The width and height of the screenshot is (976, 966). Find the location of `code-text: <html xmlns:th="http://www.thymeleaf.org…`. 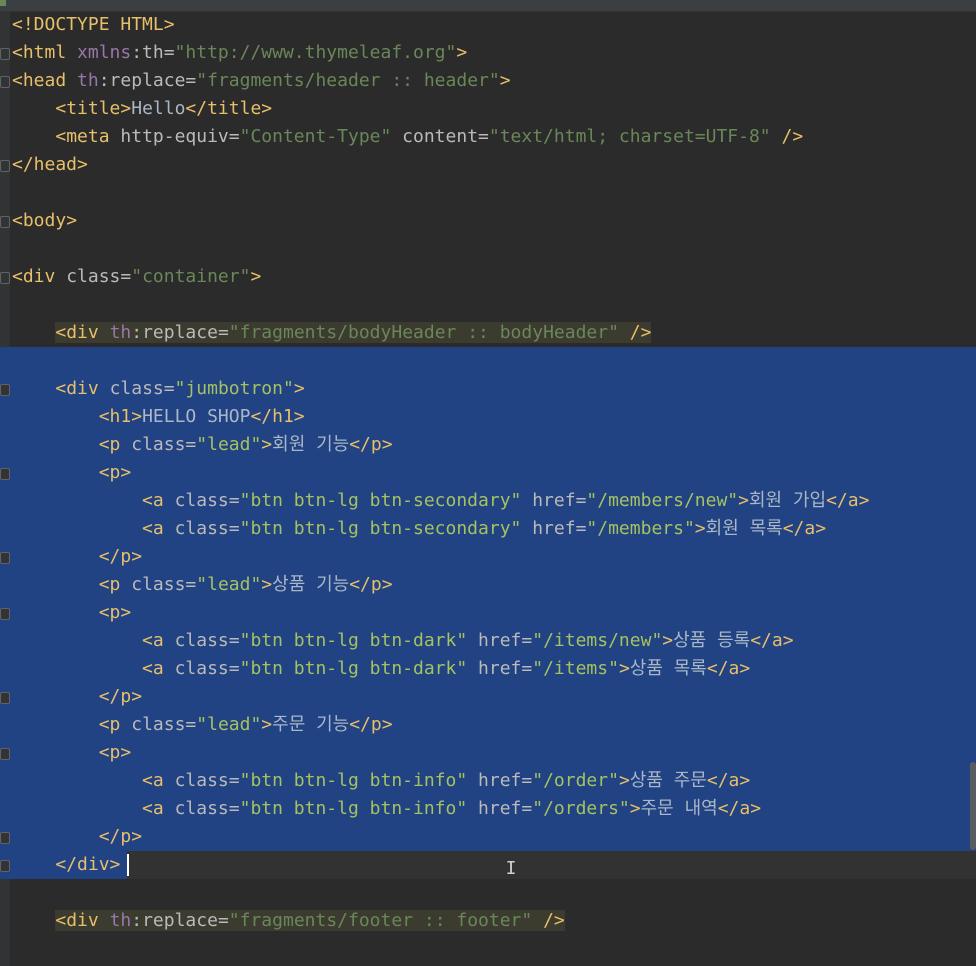

code-text: <html xmlns:th="http://www.thymeleaf.org… is located at coordinates (240, 52).